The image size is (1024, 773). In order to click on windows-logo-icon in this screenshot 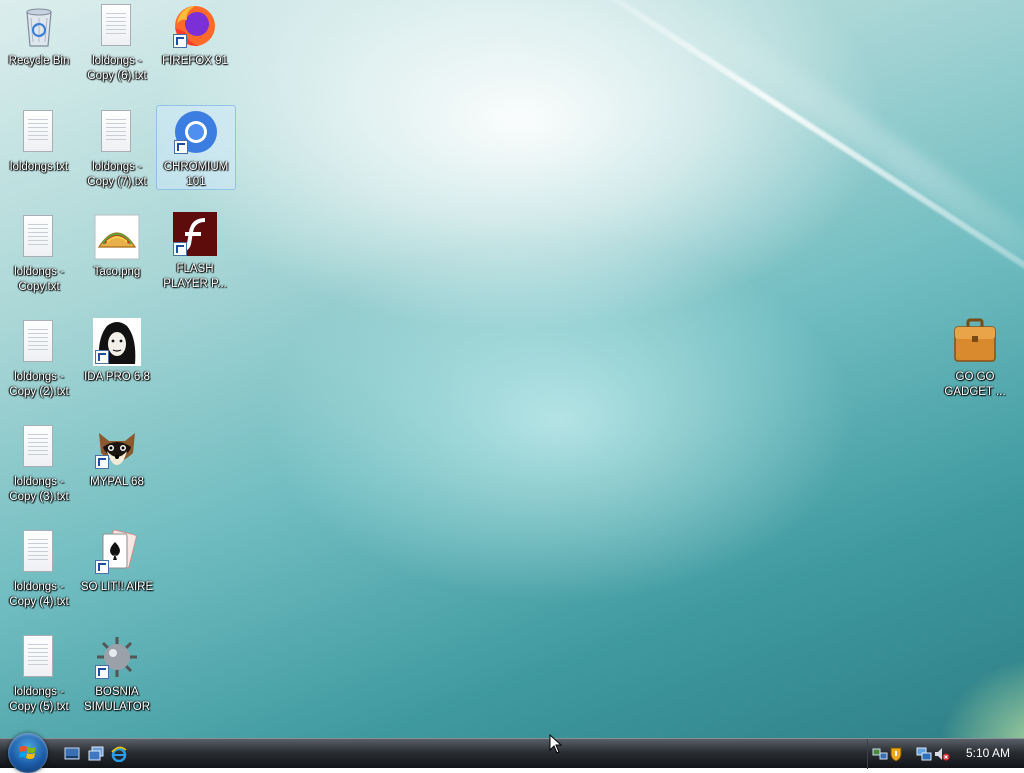, I will do `click(27, 752)`.